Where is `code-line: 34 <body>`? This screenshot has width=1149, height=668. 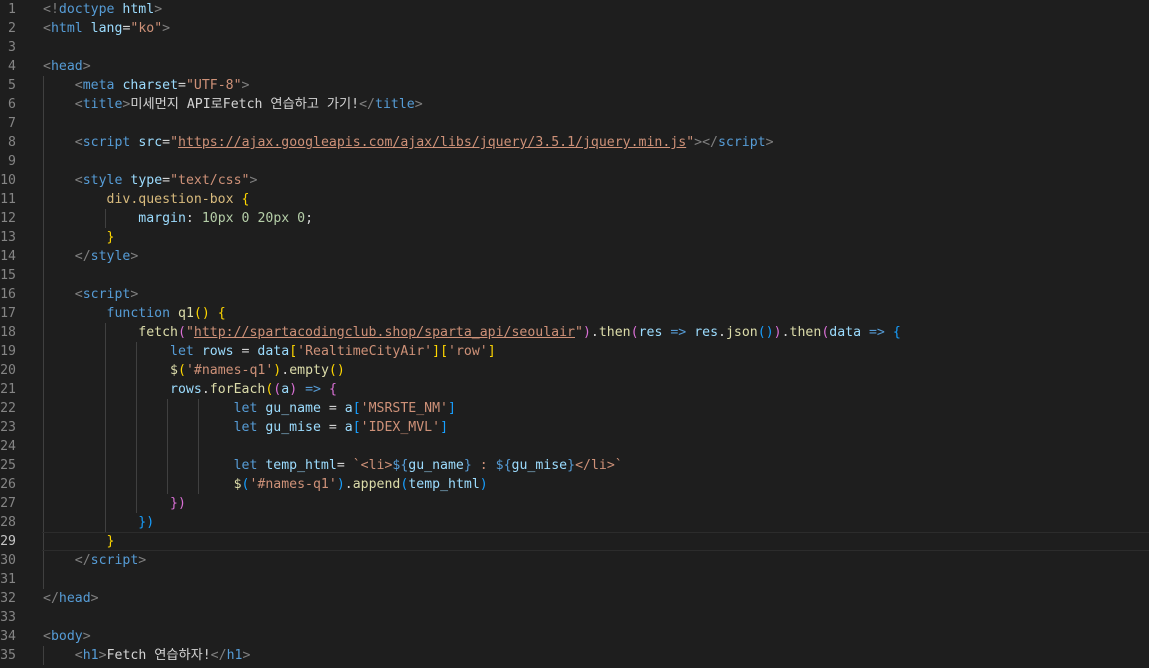 code-line: 34 <body> is located at coordinates (574, 636).